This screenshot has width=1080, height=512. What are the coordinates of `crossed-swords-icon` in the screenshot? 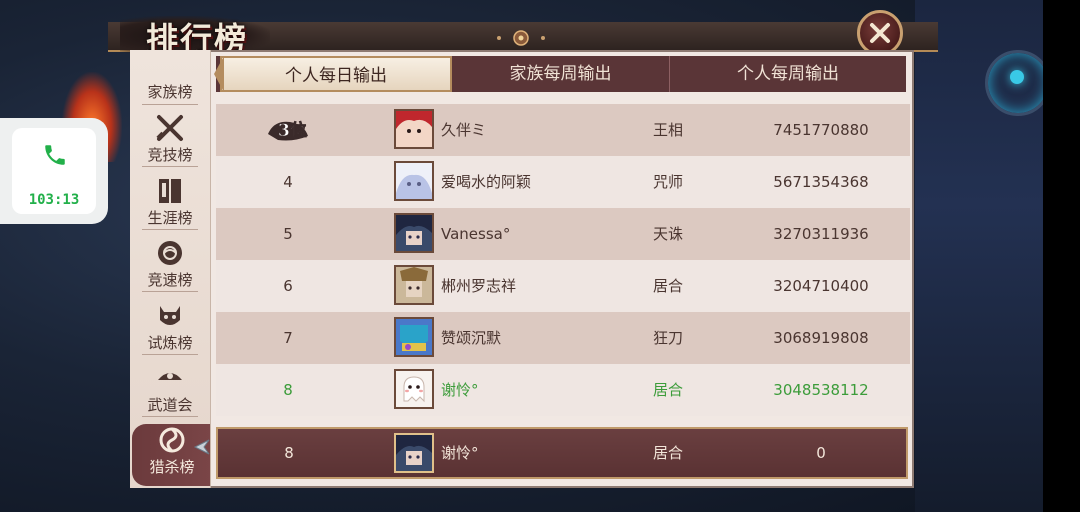 It's located at (169, 128).